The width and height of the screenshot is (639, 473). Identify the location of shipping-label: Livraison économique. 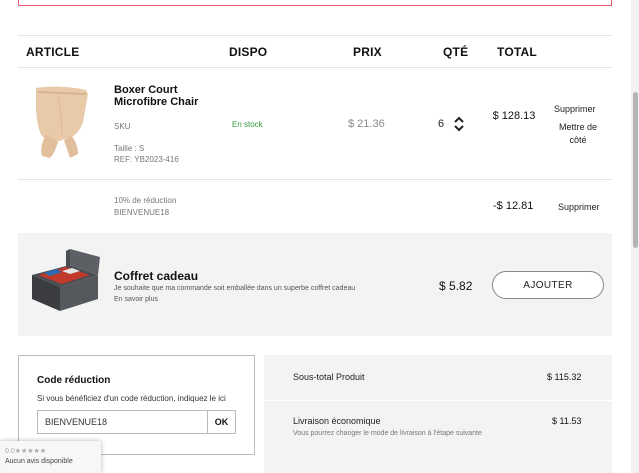
(337, 421).